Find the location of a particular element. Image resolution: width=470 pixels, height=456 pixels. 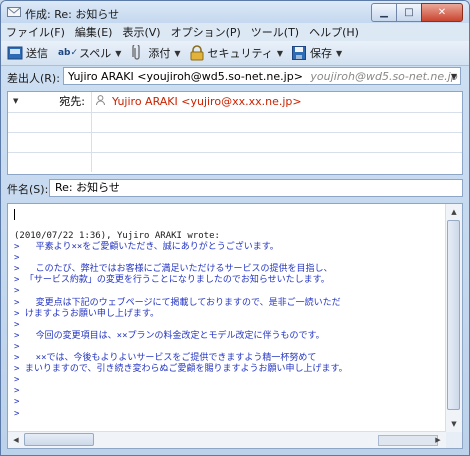

toolbar: 送信 ab✓ スペル ▼ 添付 ▼ セキュリティ ▼ 保存 ▼ is located at coordinates (235, 53).